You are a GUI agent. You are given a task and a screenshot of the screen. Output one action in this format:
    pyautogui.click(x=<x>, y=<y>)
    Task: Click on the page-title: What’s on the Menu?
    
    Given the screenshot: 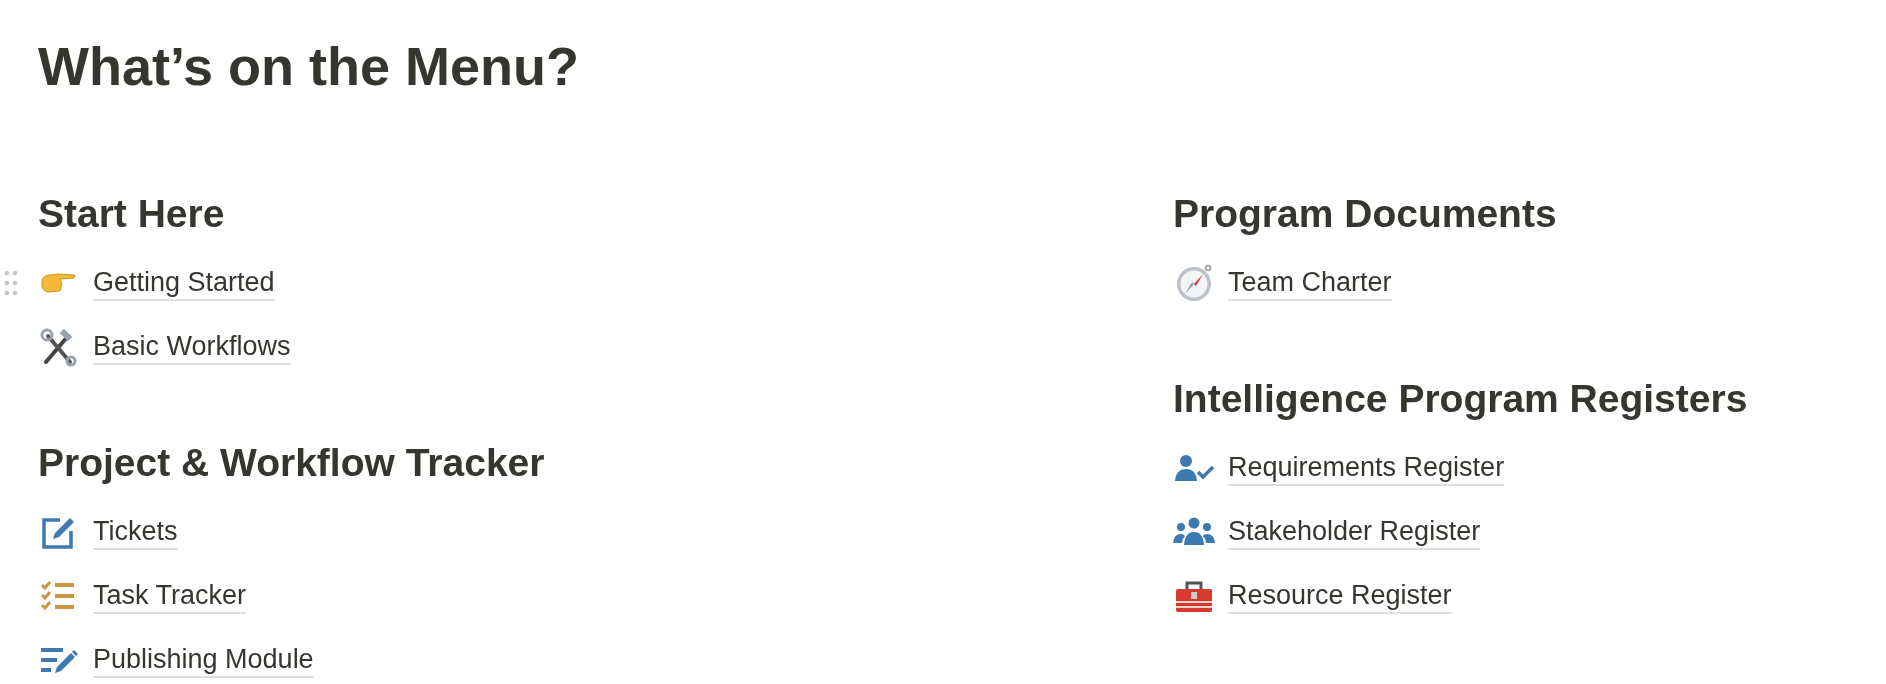 What is the action you would take?
    pyautogui.click(x=309, y=66)
    